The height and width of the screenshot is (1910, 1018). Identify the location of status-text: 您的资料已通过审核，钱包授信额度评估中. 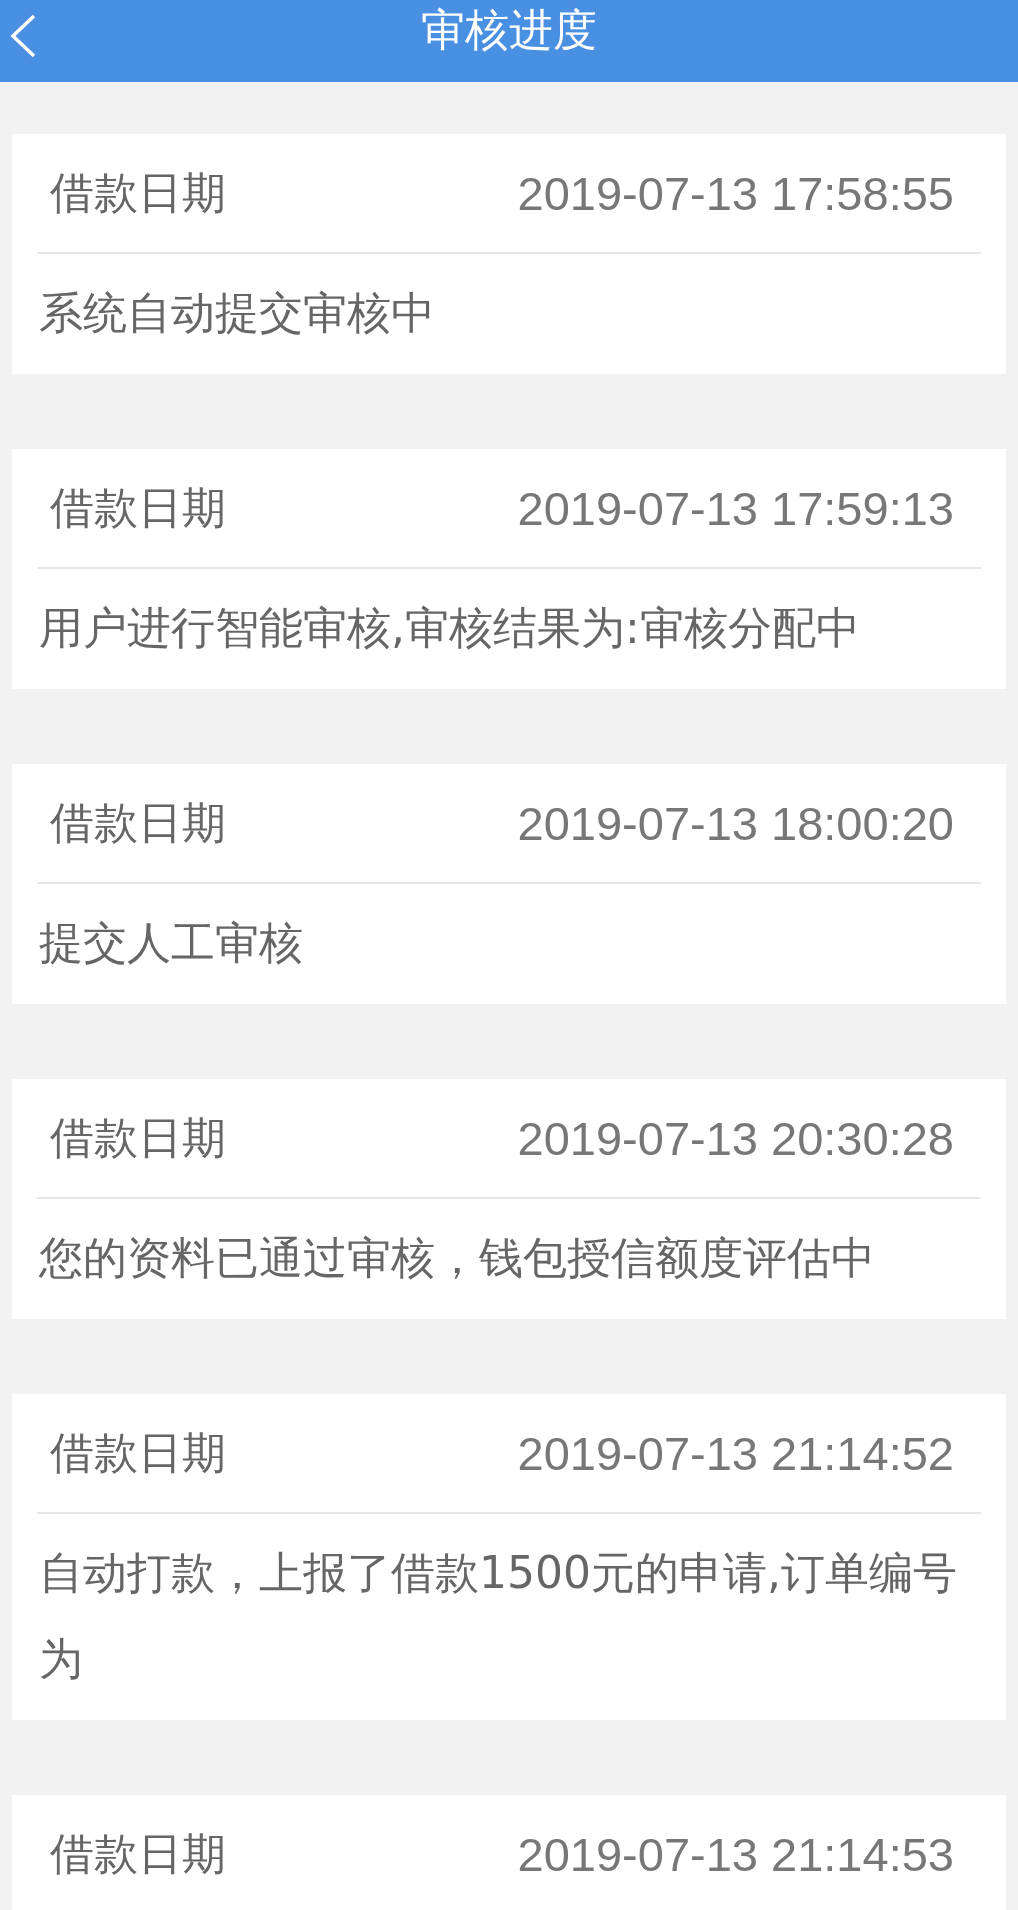
(457, 1258).